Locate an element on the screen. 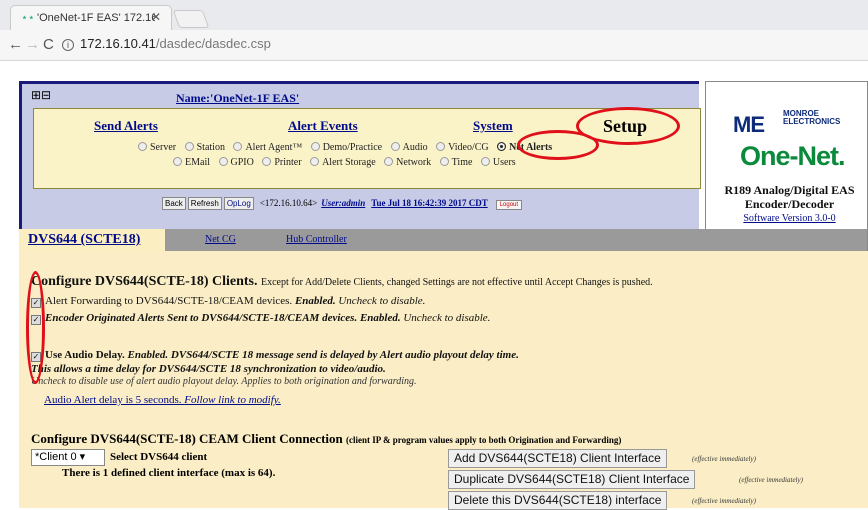 This screenshot has width=868, height=510. tab-net-cg: Net CG is located at coordinates (220, 239).